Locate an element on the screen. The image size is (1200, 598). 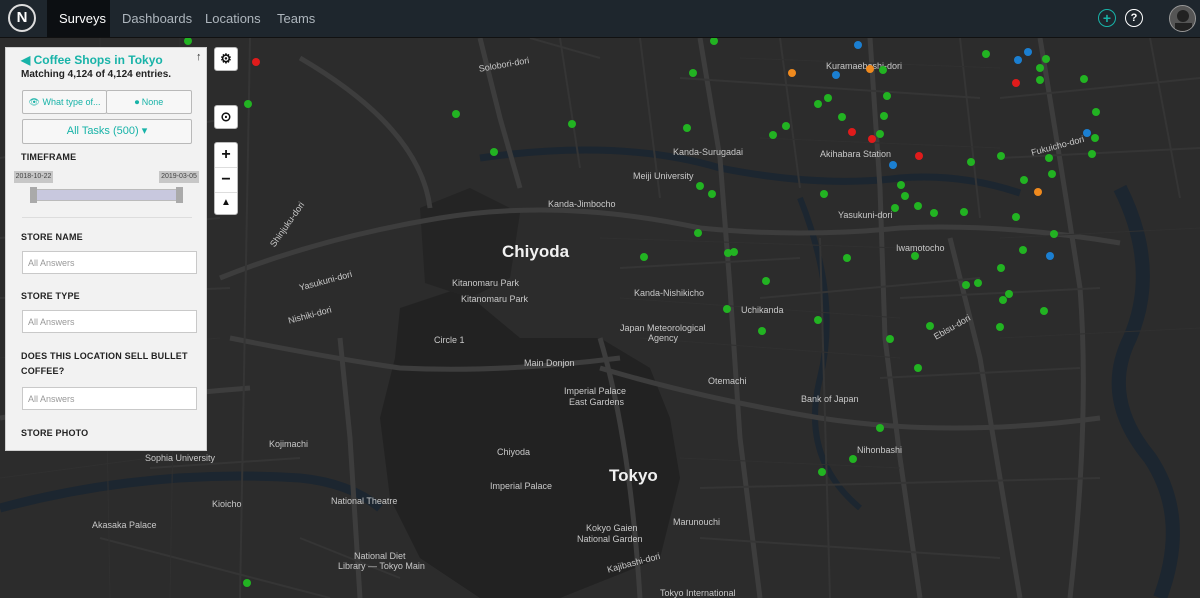
help-icon: ? is located at coordinates (1134, 18).